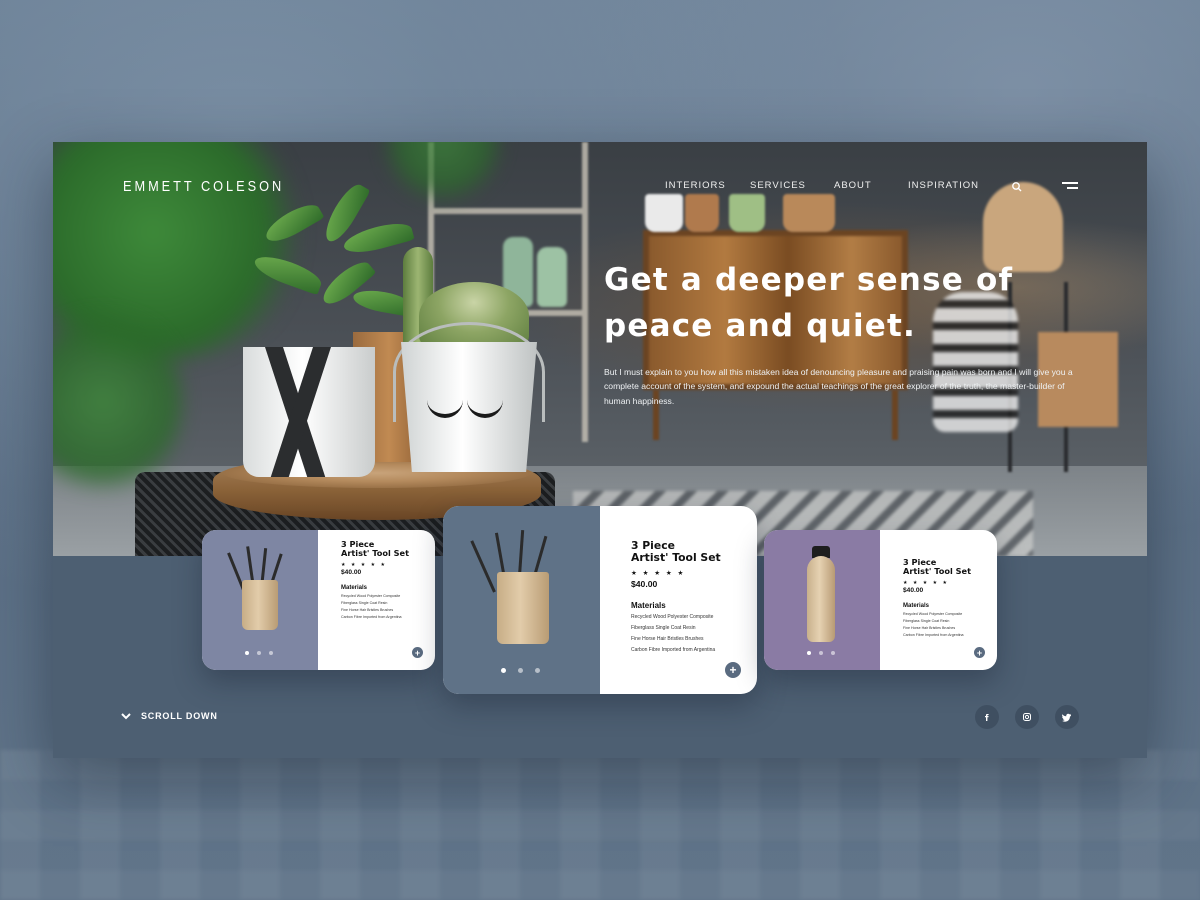 The image size is (1200, 900). I want to click on instagram-icon, so click(1027, 717).